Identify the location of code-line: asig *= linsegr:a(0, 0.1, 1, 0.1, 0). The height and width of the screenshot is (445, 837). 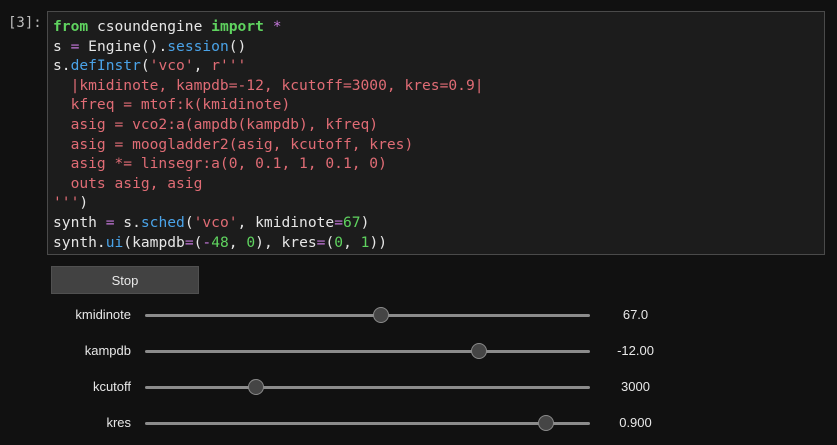
(268, 164).